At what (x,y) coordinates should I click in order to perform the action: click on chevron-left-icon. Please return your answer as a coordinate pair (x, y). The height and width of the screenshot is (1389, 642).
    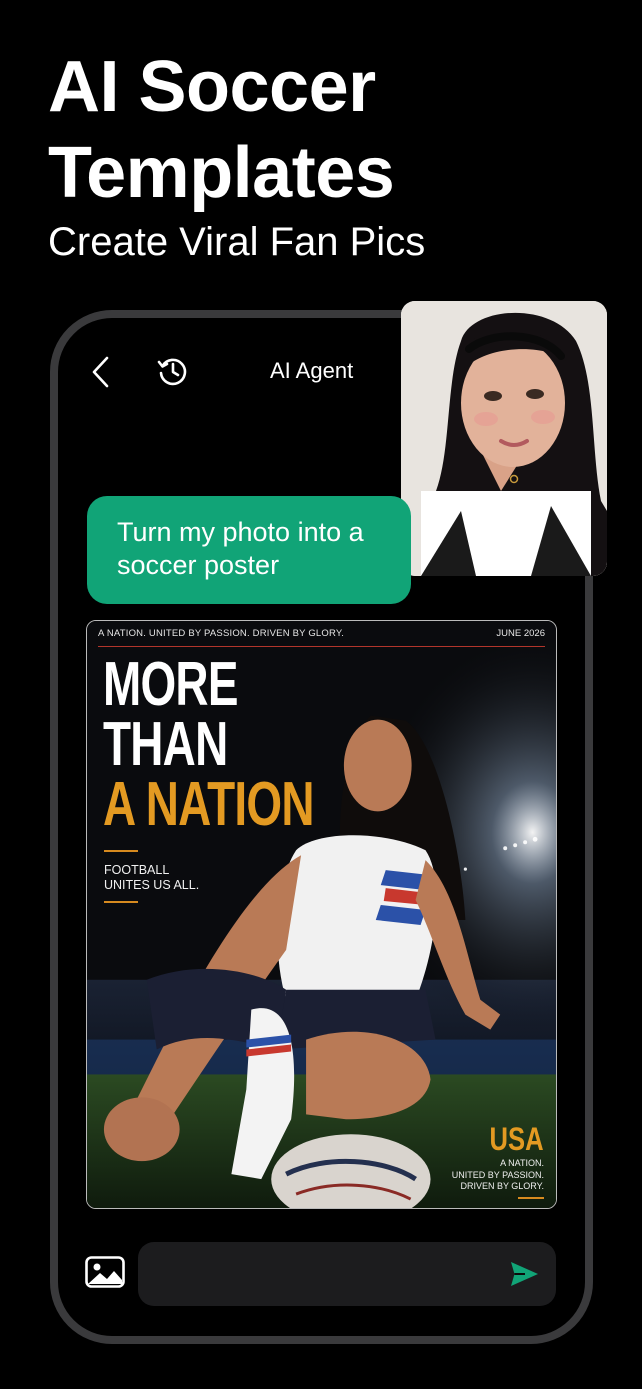
    Looking at the image, I should click on (101, 372).